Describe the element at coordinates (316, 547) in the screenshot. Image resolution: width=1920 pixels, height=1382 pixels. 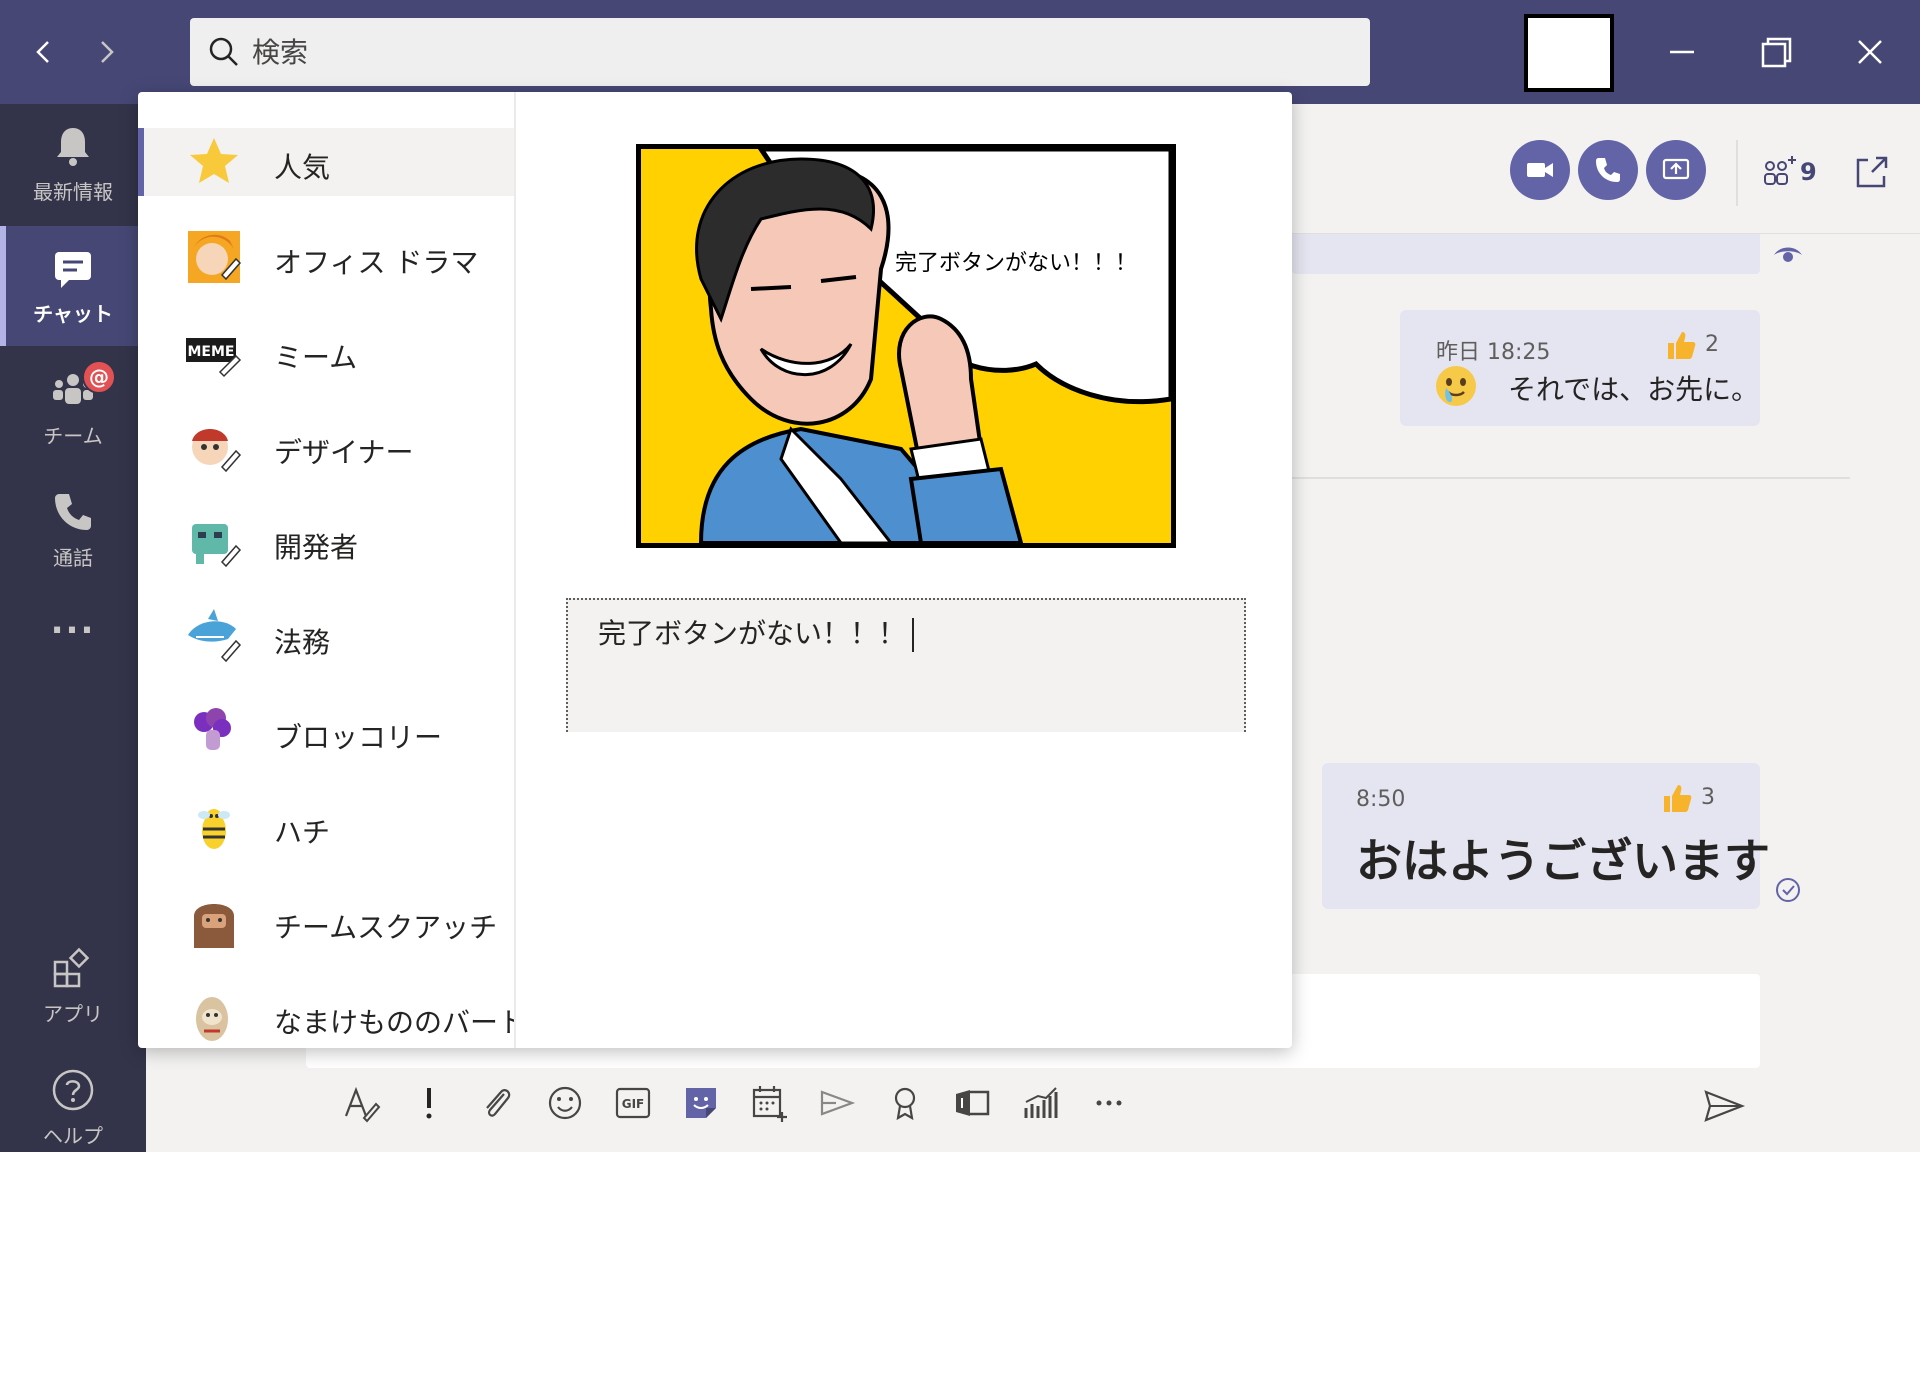
I see `category-label: 開発者` at that location.